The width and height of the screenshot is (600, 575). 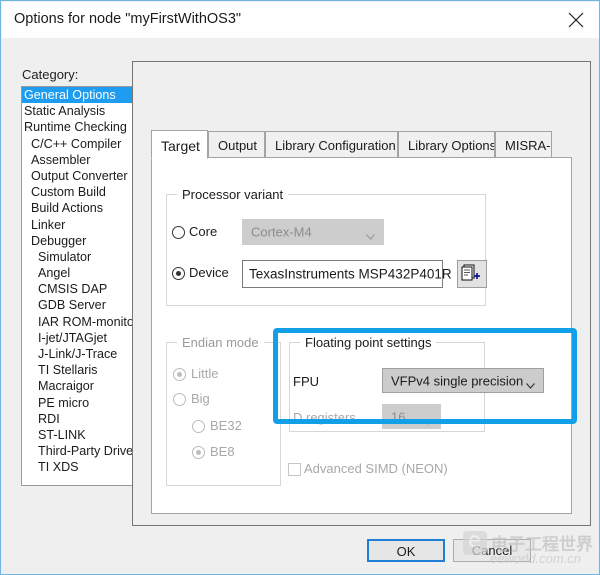 I want to click on category-item: IAR ROM-monitor, so click(x=78, y=322).